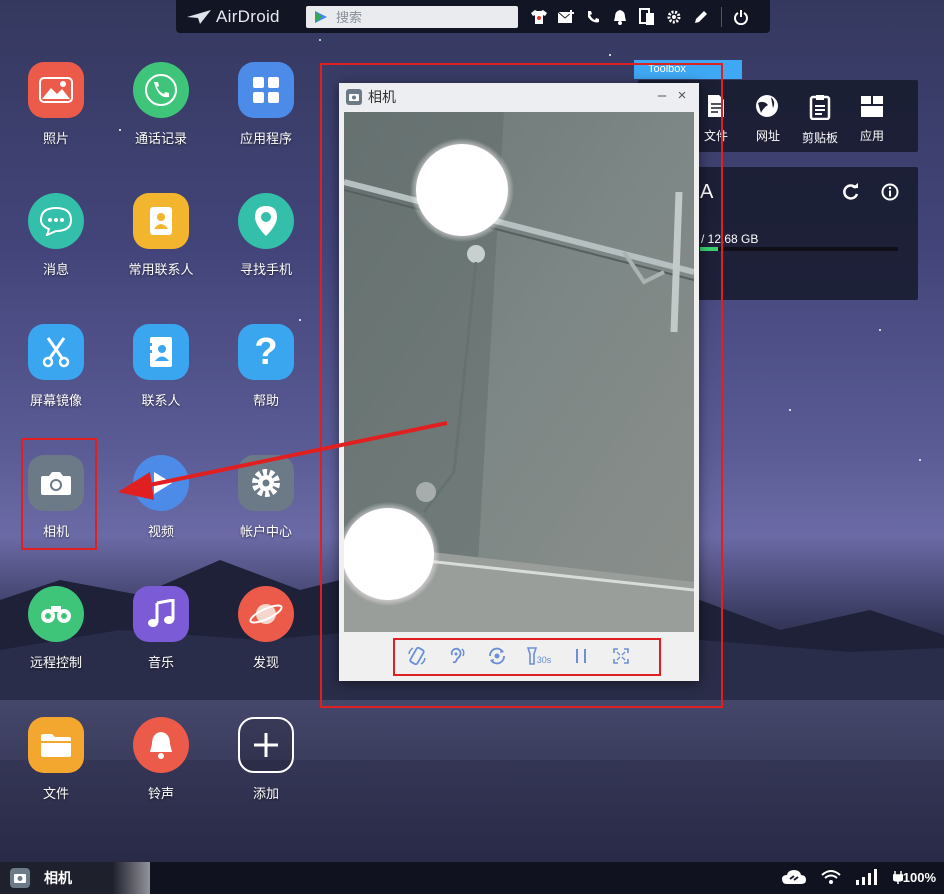 This screenshot has width=944, height=894. I want to click on app-music: 音乐, so click(161, 628).